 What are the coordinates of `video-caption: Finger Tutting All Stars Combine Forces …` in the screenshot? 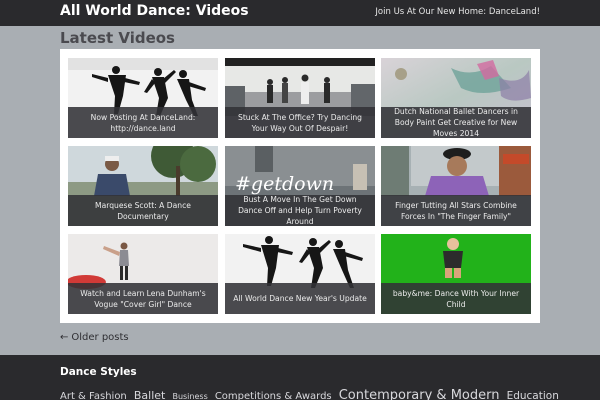 It's located at (456, 210).